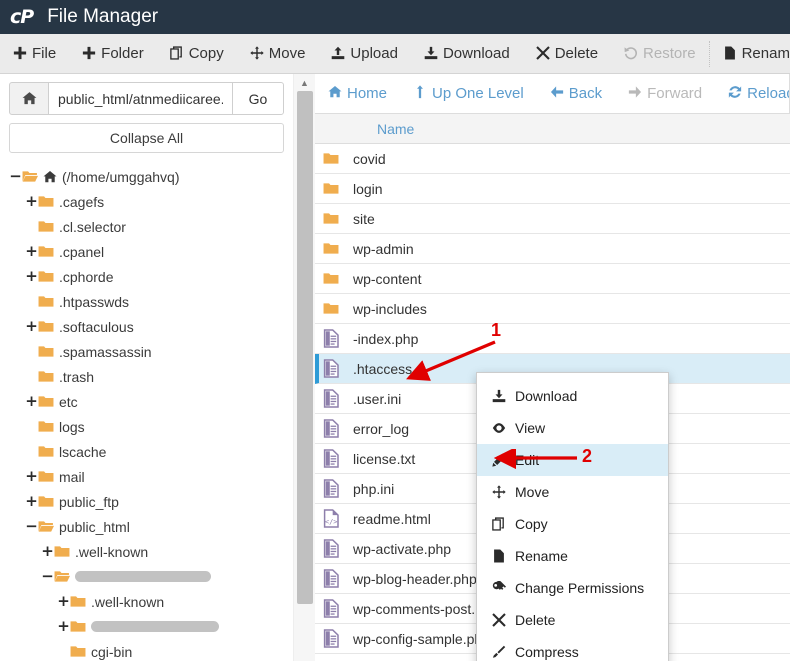 This screenshot has width=790, height=661. I want to click on context-menu-item-move: Move, so click(572, 492).